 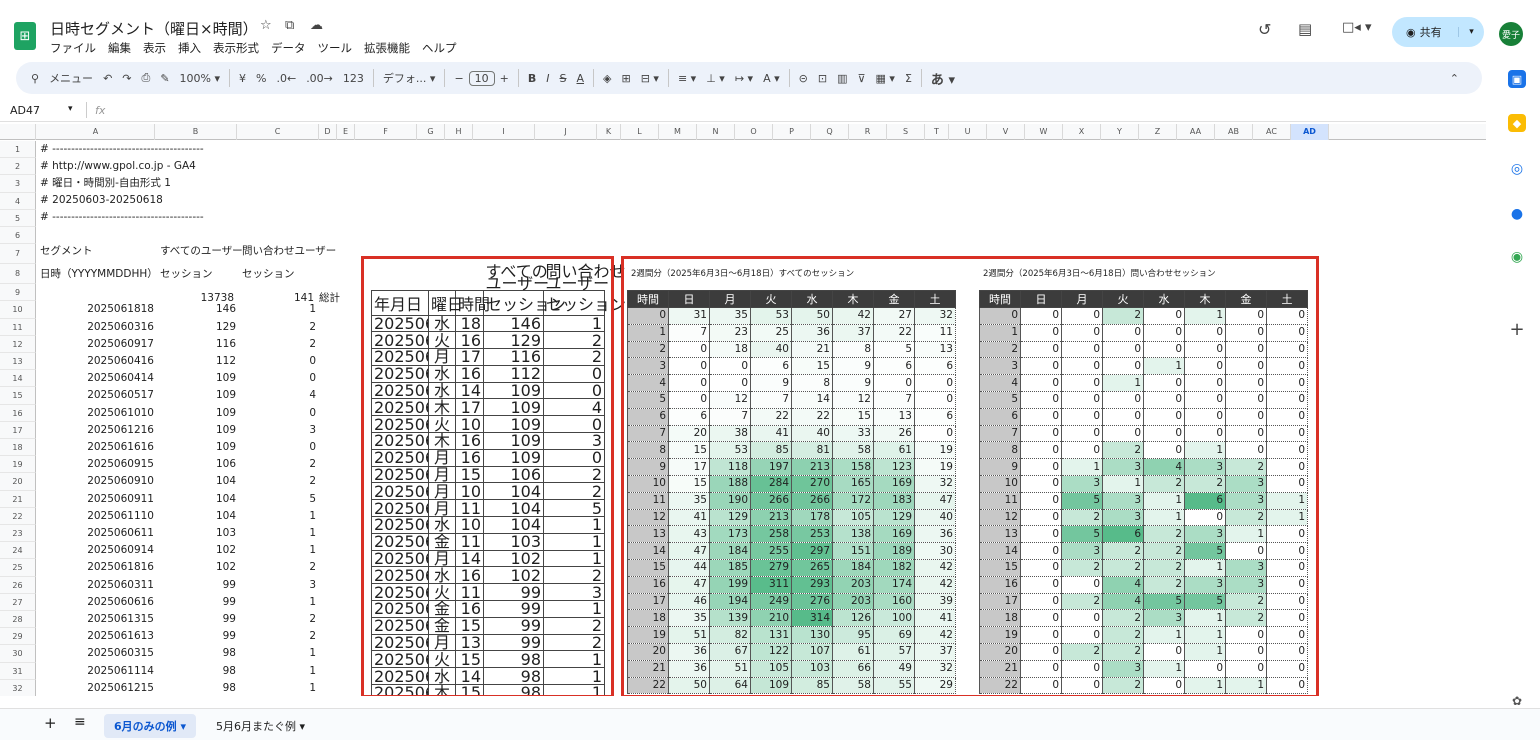 What do you see at coordinates (842, 78) in the screenshot?
I see `chart-icon: ▥` at bounding box center [842, 78].